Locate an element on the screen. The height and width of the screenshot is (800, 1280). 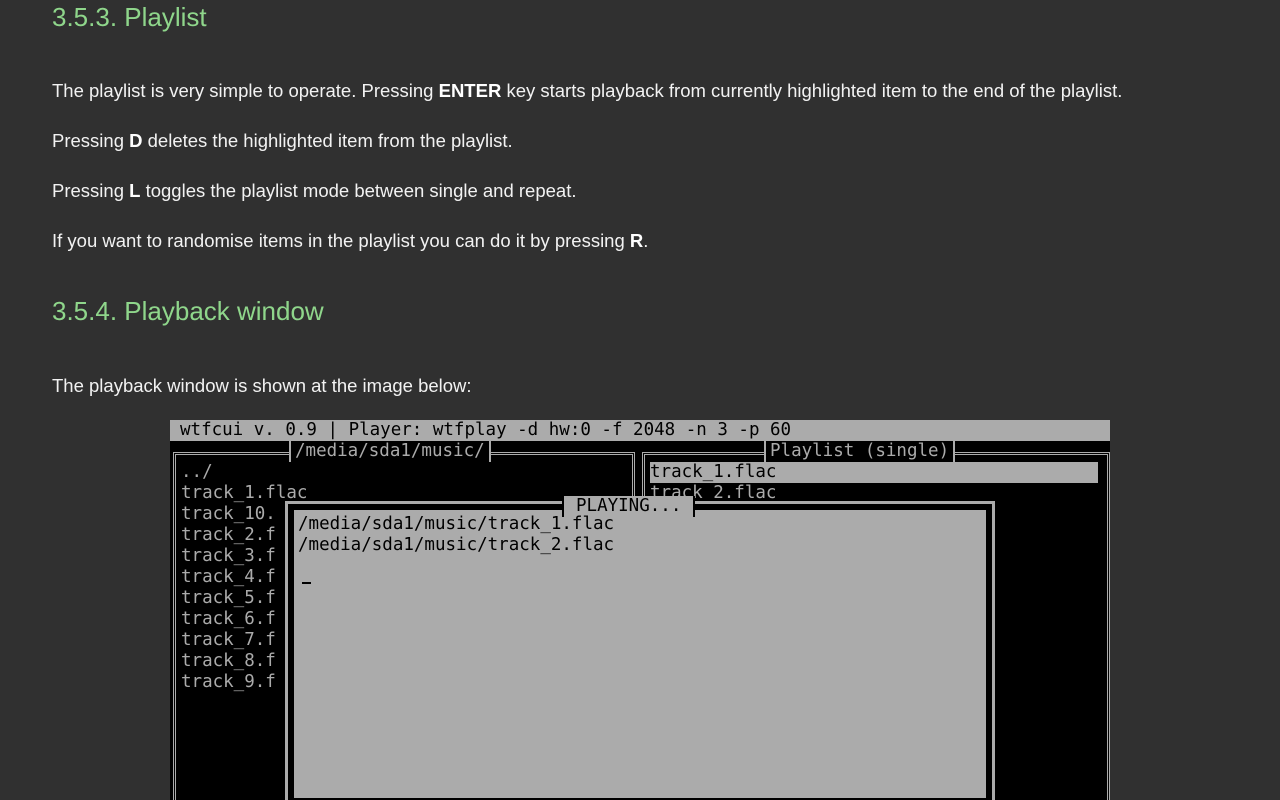
file-browser-item: ../ is located at coordinates (197, 472).